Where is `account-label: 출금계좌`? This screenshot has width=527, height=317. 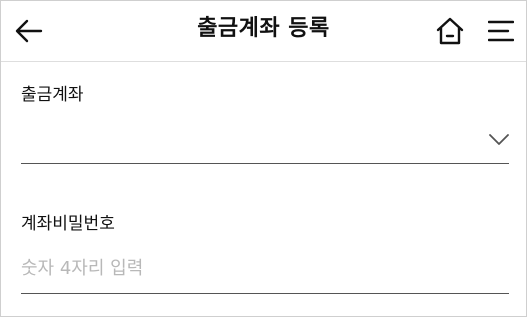
account-label: 출금계좌 is located at coordinates (52, 95).